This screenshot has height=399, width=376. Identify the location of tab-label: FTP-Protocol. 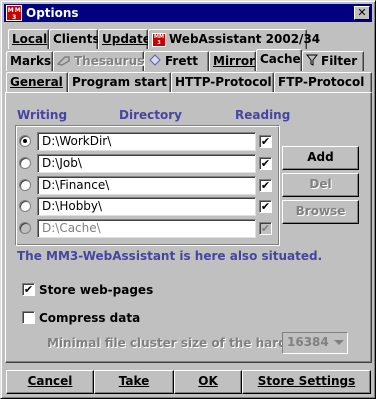
(321, 82).